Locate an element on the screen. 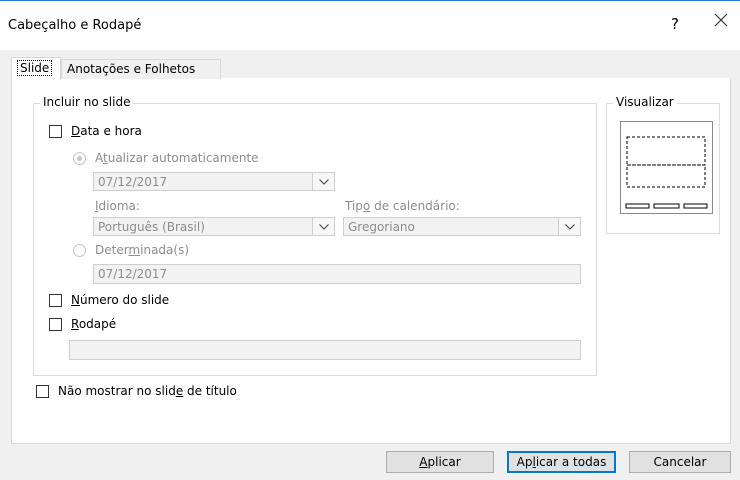 This screenshot has height=480, width=740. apply-to-all-button: Aplicar a todas is located at coordinates (561, 462).